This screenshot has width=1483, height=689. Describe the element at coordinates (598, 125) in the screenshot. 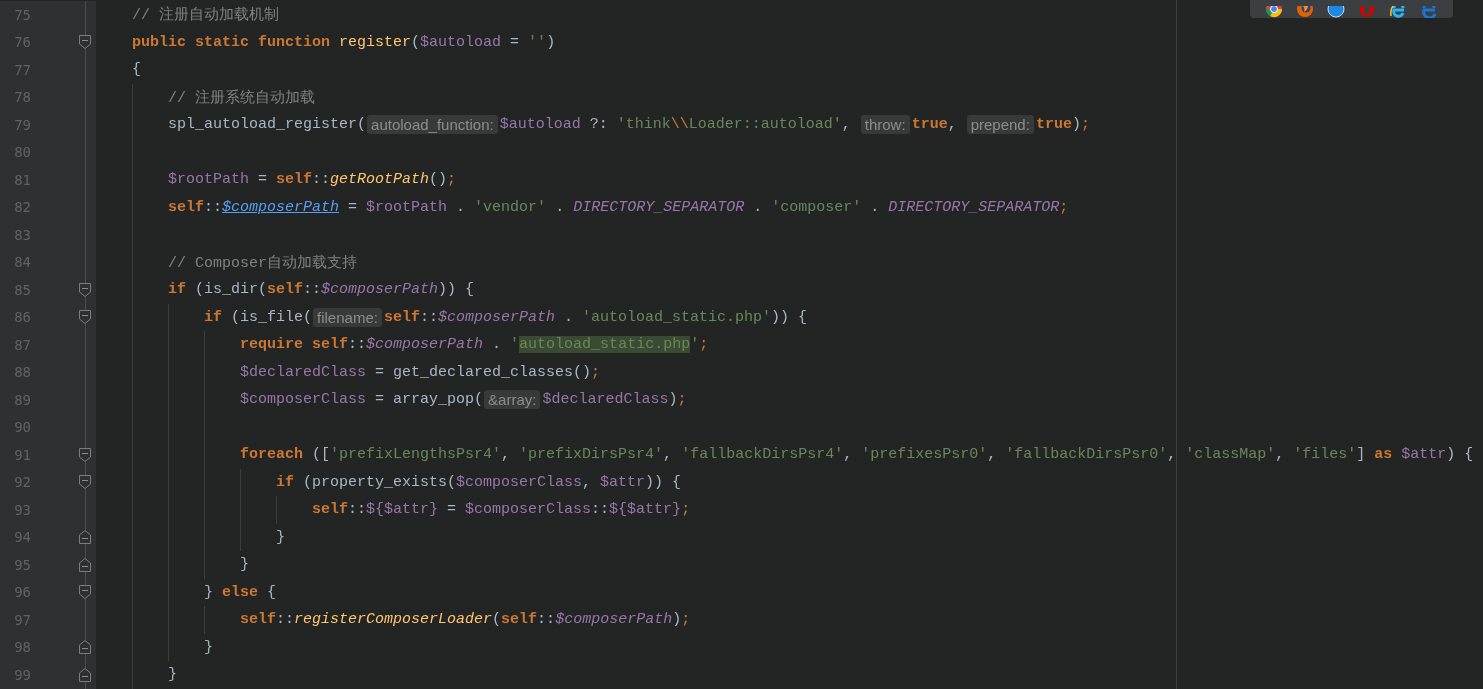

I see `code-text: ?:` at that location.